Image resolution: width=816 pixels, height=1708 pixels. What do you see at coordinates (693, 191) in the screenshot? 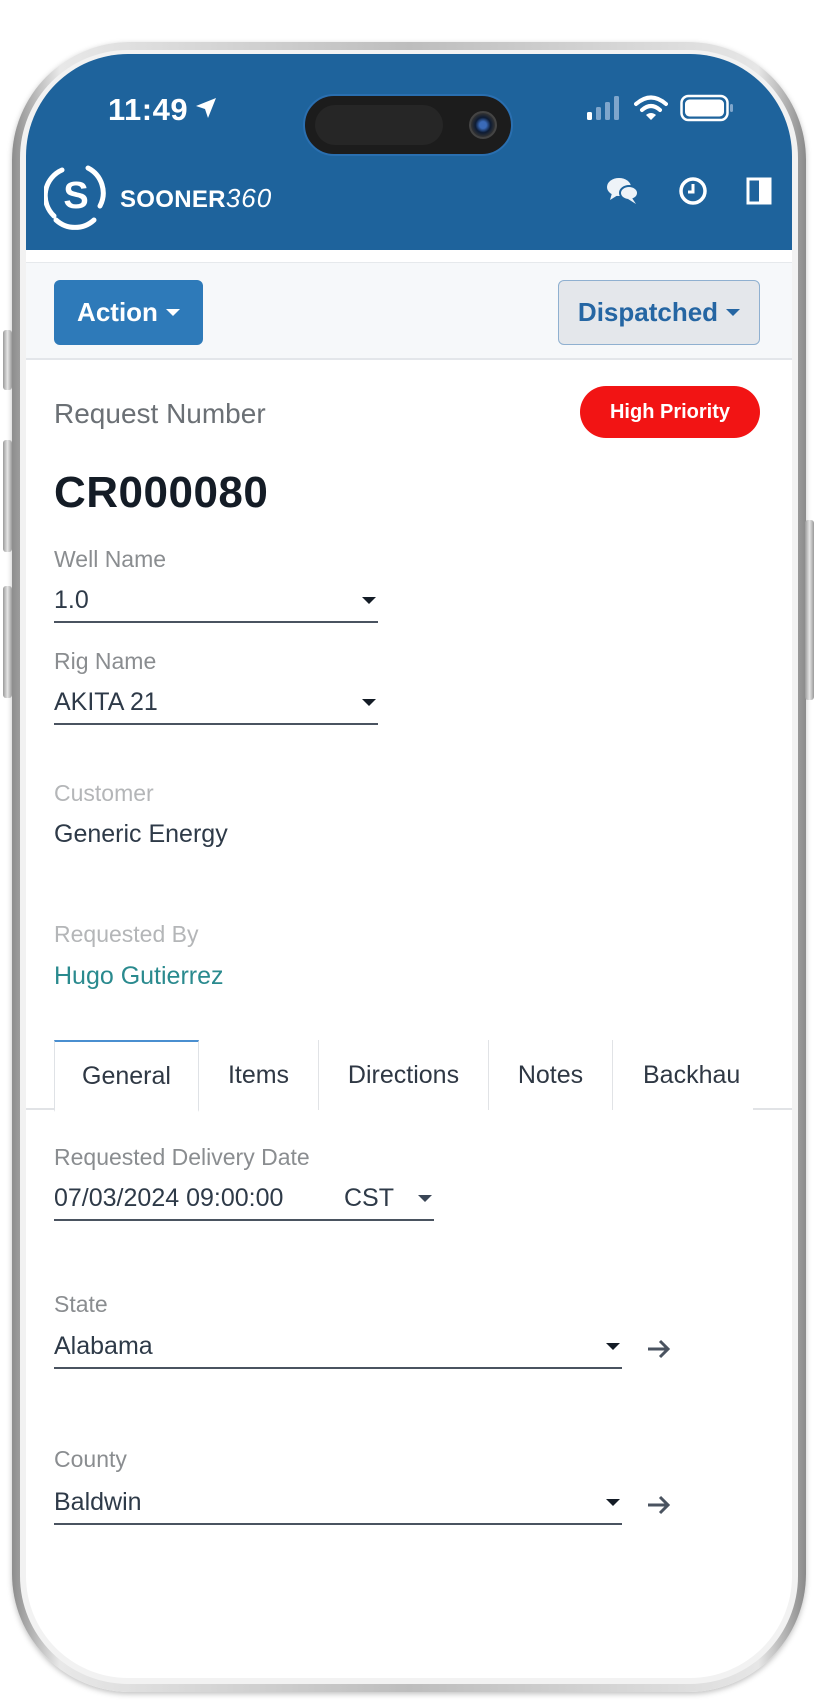
I see `clock-icon` at bounding box center [693, 191].